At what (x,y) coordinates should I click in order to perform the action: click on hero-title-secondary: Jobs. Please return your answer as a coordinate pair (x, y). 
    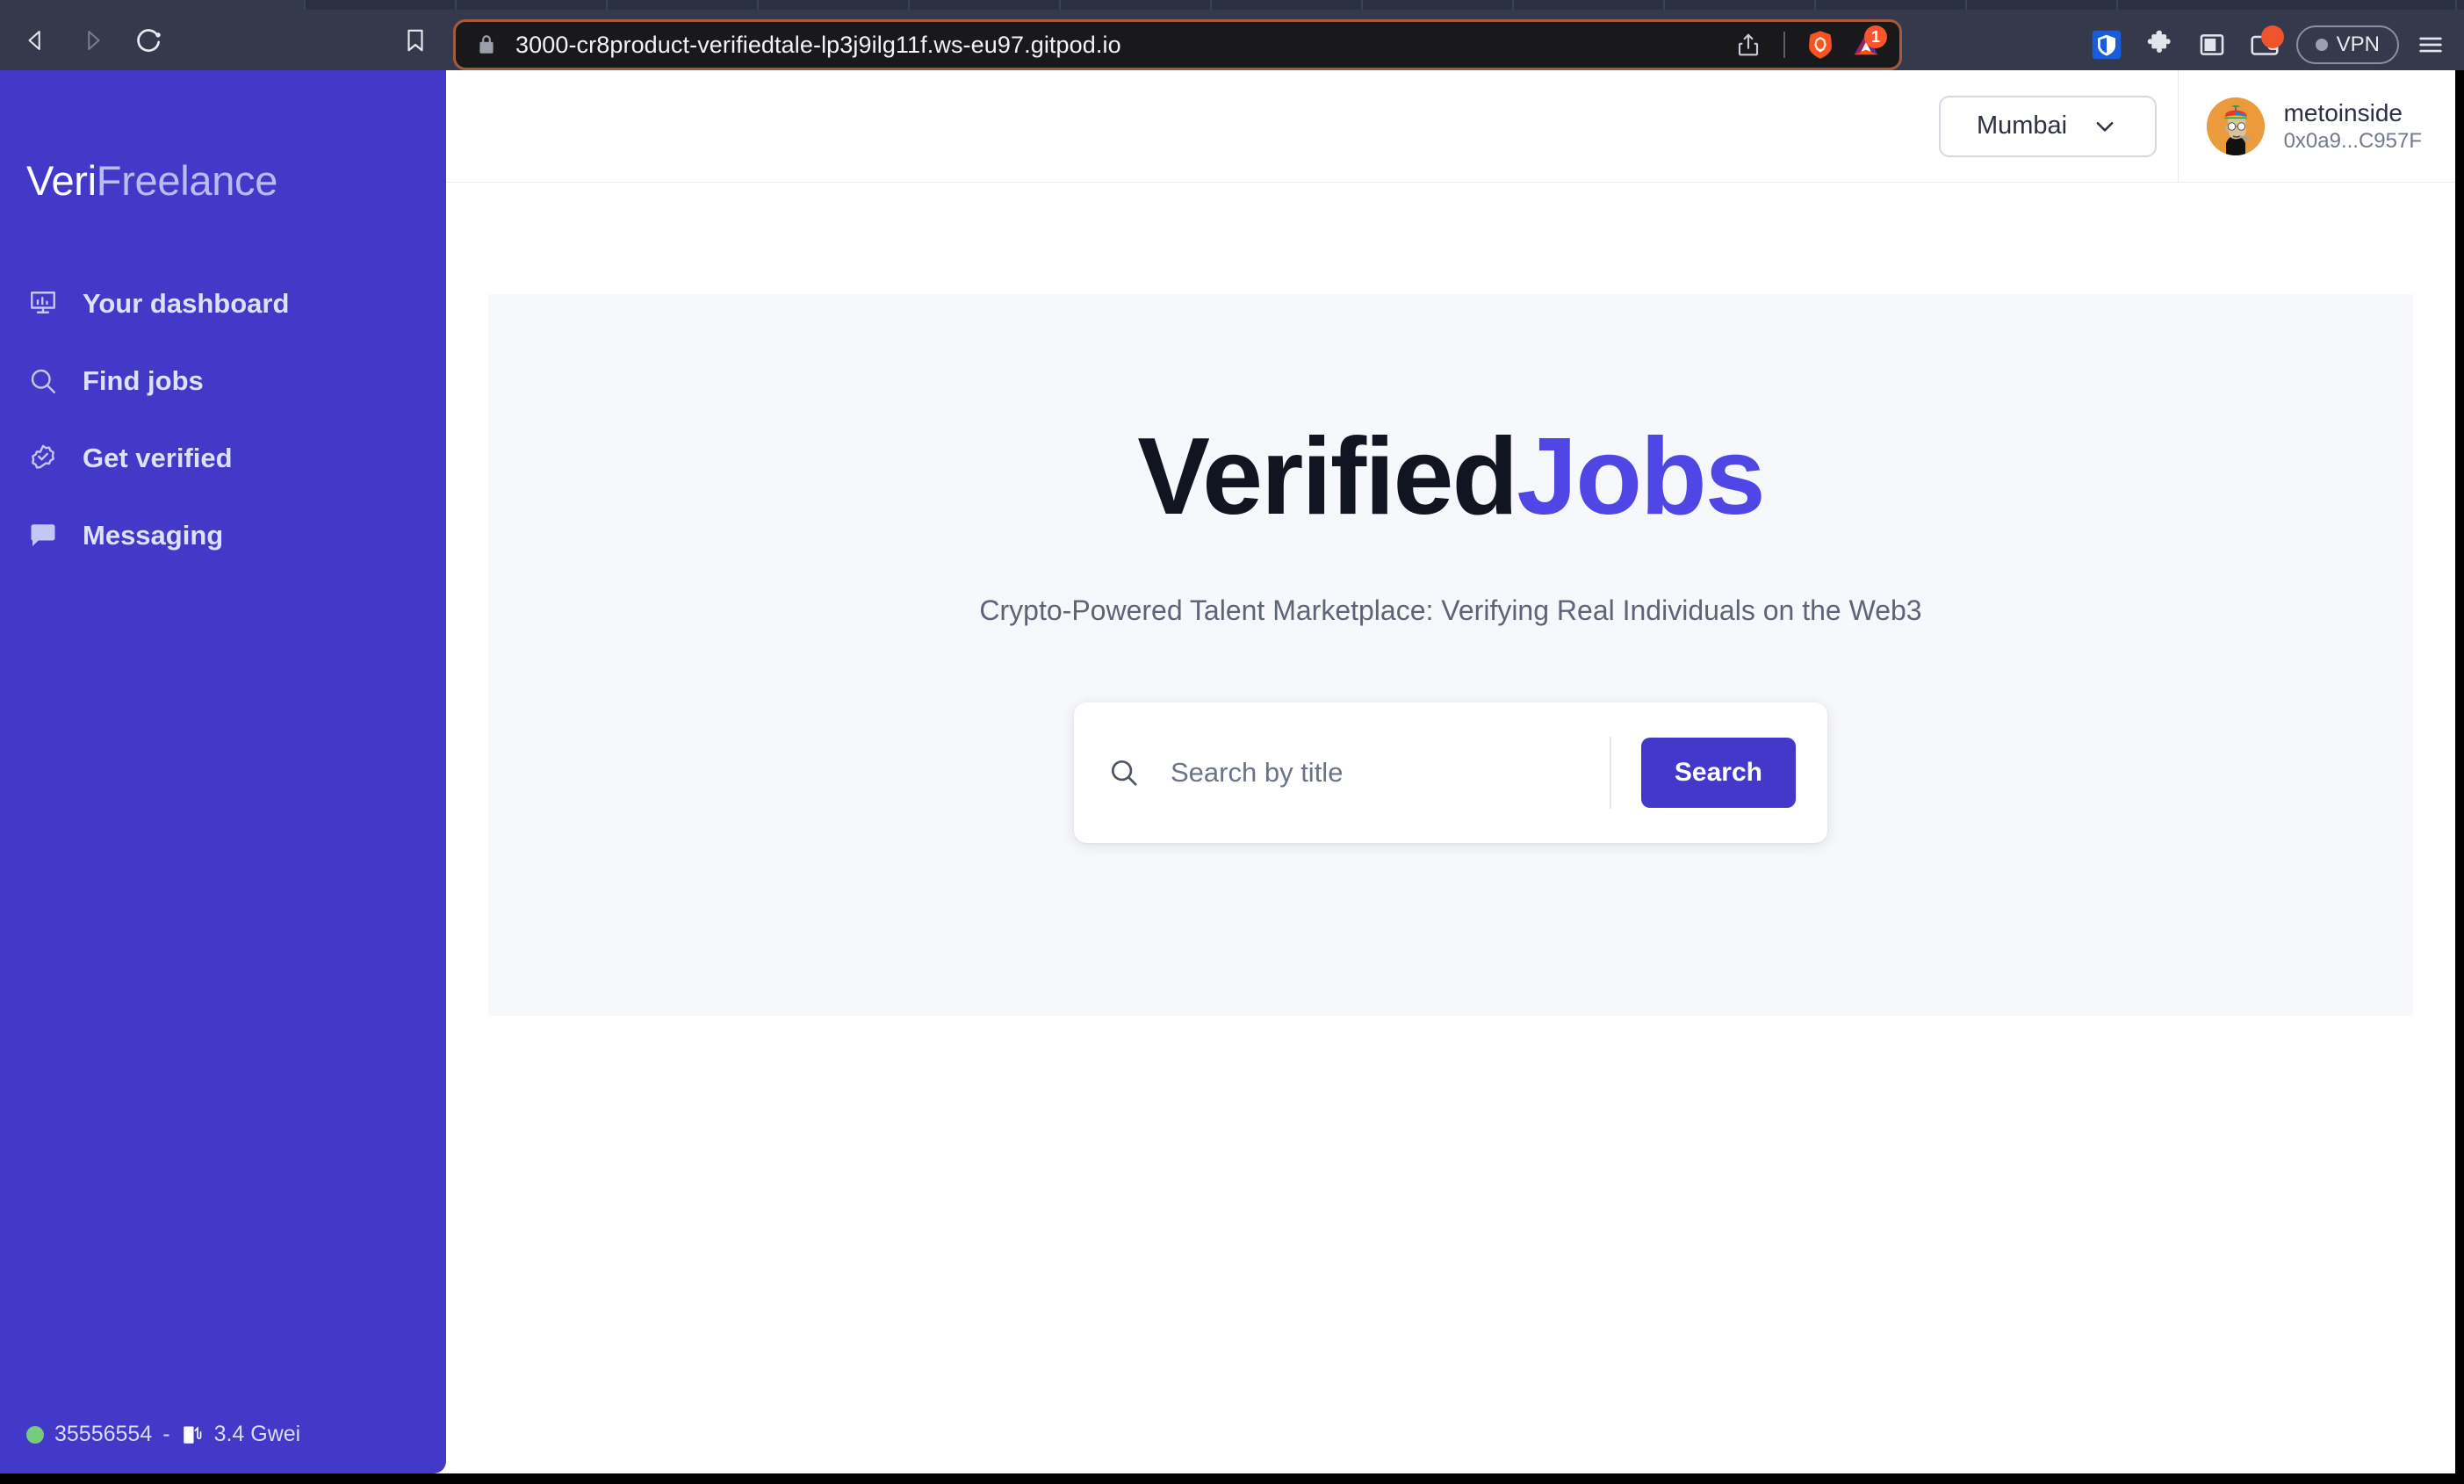
    Looking at the image, I should click on (1641, 476).